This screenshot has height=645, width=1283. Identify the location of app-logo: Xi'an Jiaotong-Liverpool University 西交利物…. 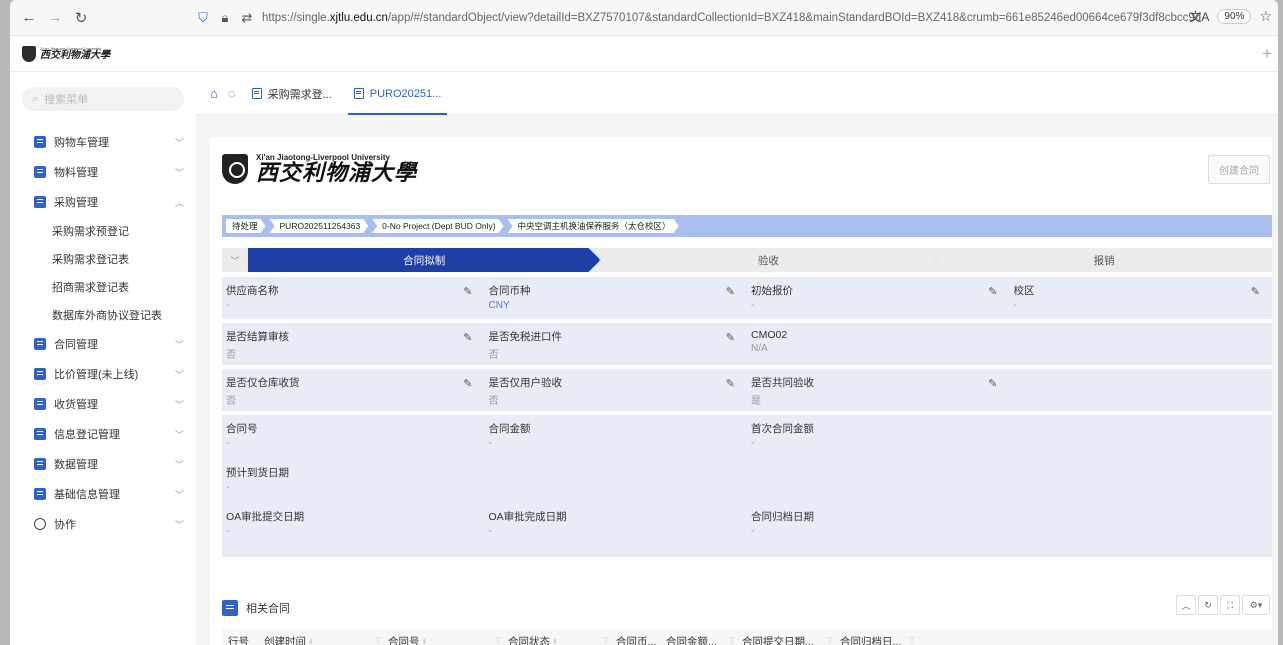
(66, 53).